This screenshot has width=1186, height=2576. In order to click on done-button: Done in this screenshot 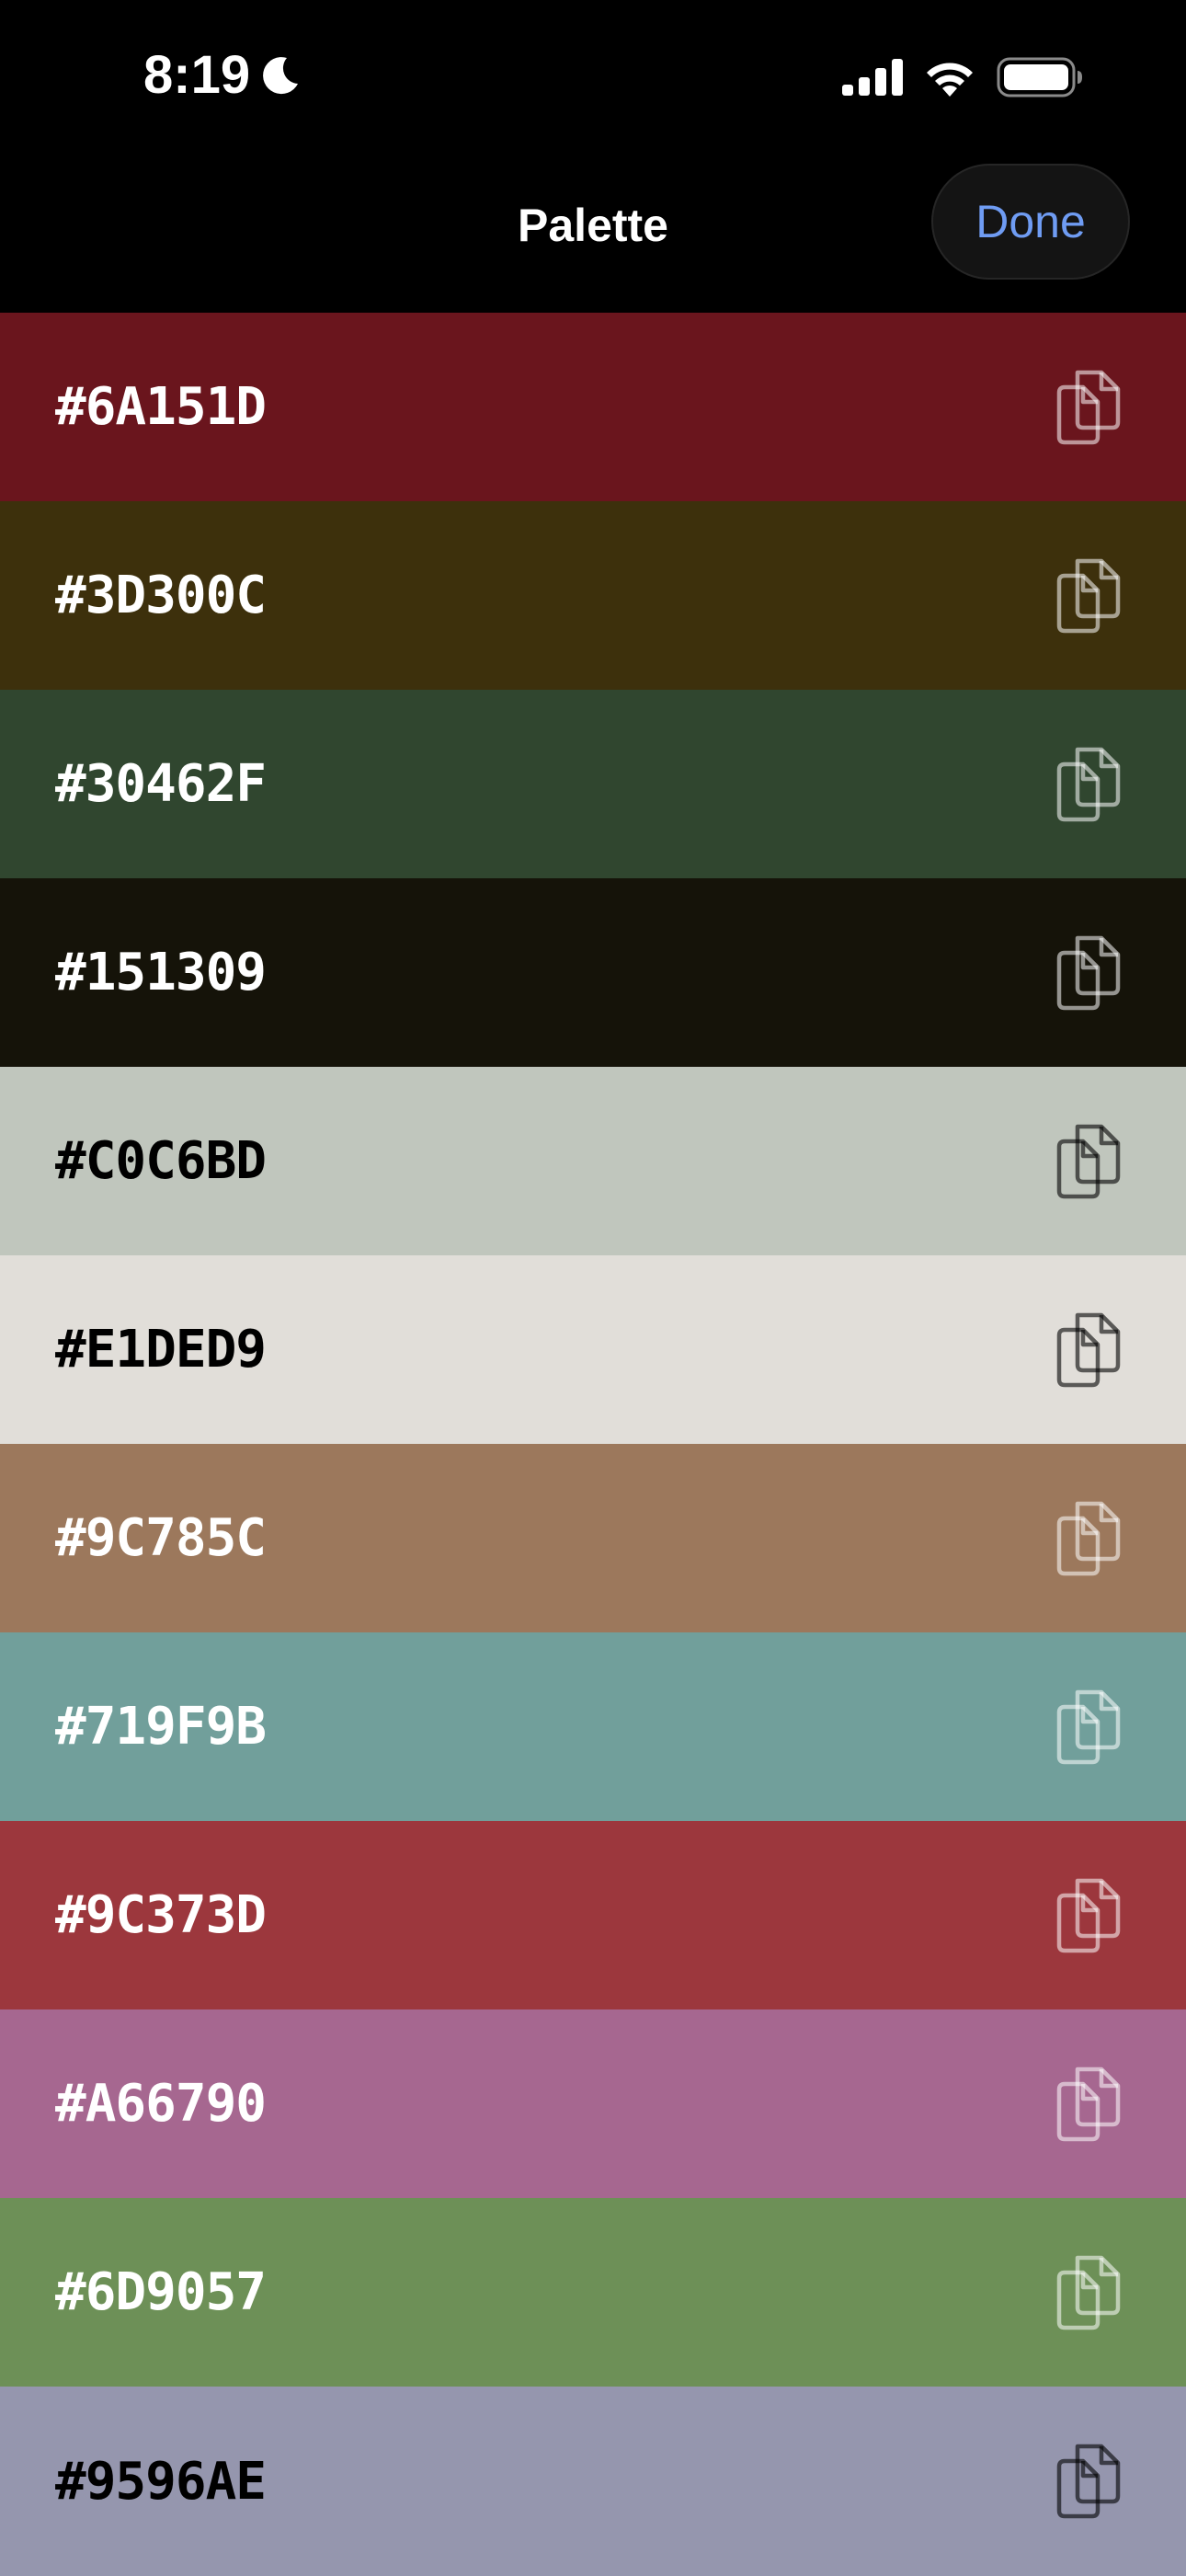, I will do `click(1030, 222)`.